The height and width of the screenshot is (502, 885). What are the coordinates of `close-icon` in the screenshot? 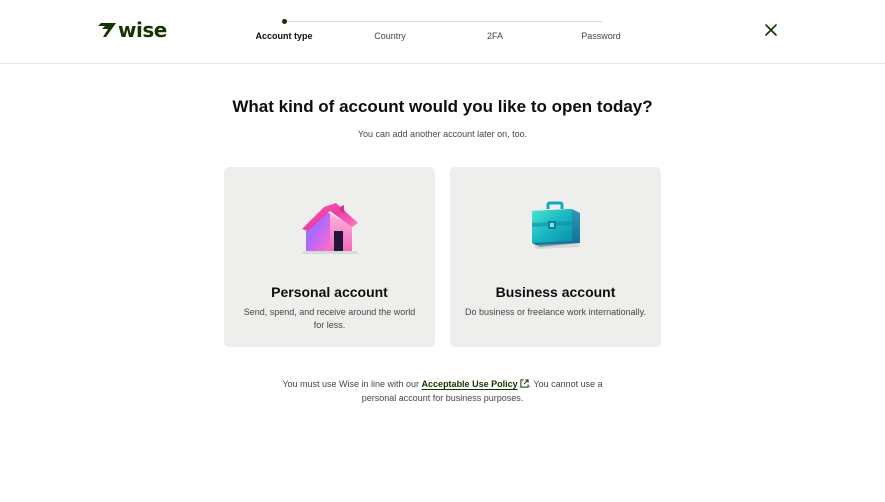 It's located at (771, 32).